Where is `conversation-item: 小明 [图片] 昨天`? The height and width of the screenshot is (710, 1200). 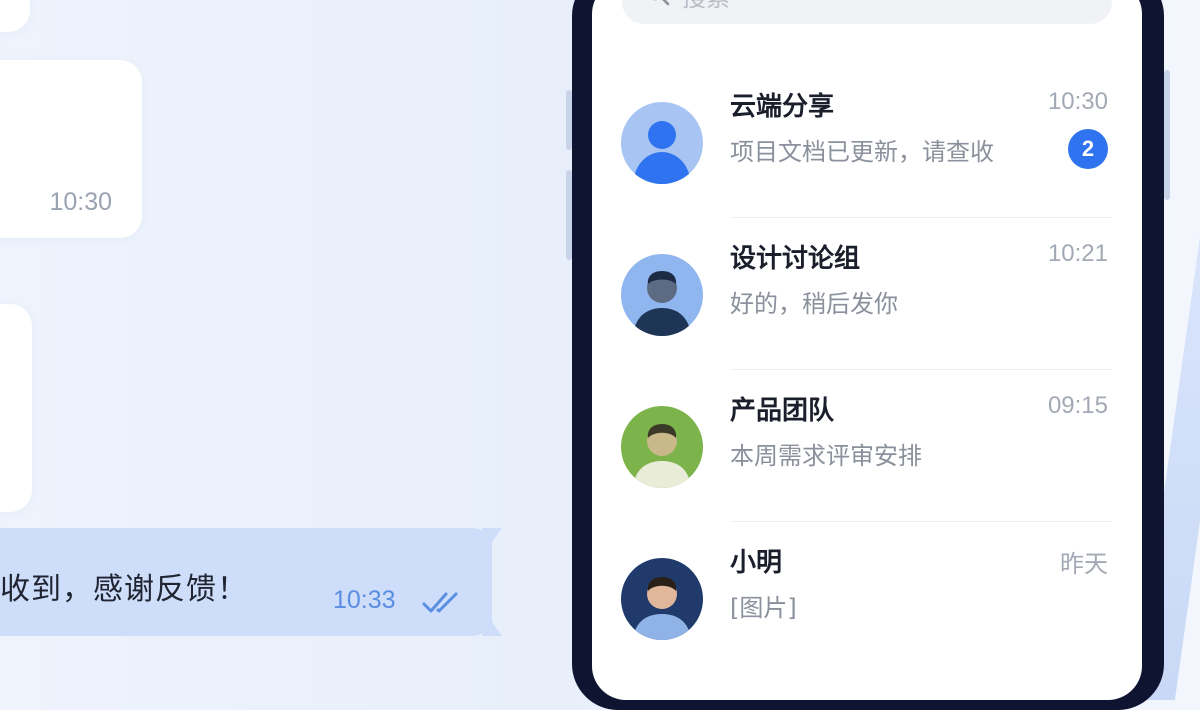 conversation-item: 小明 [图片] 昨天 is located at coordinates (867, 607).